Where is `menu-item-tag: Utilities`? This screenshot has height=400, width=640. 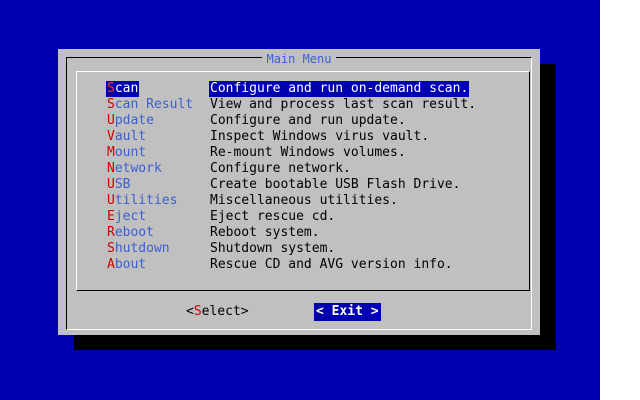
menu-item-tag: Utilities is located at coordinates (142, 201).